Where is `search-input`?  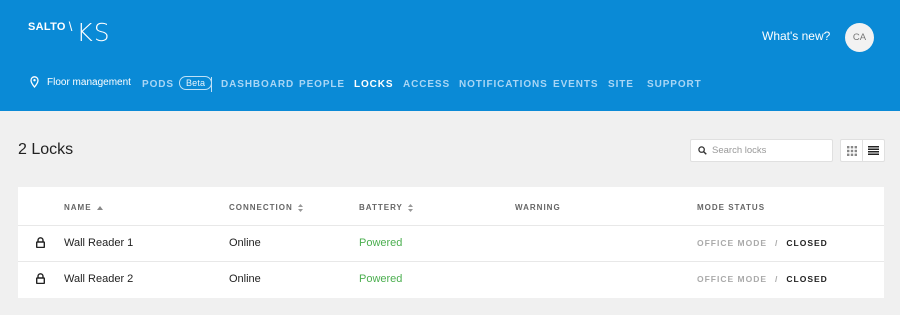 search-input is located at coordinates (767, 150).